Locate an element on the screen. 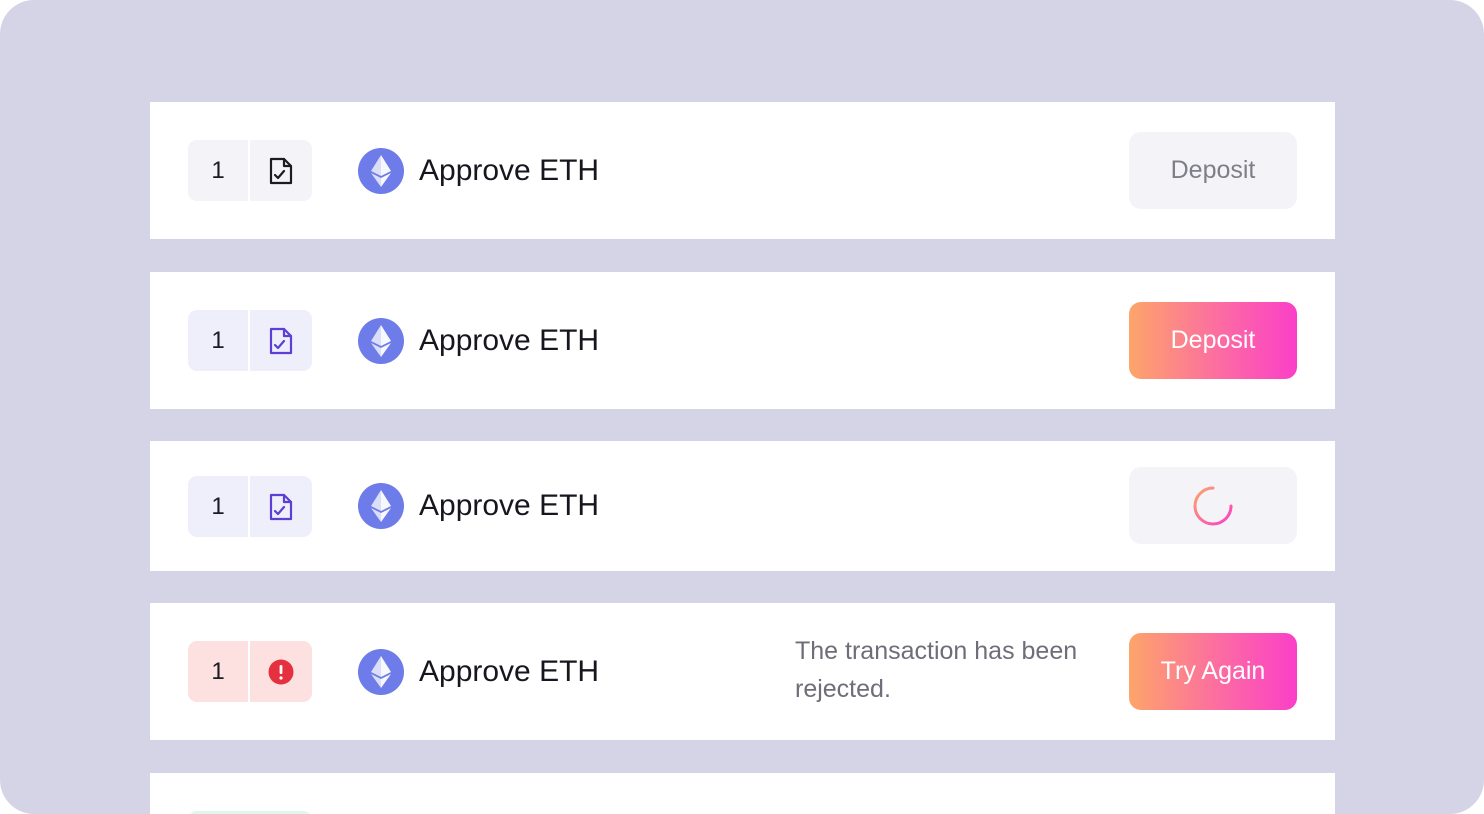 Image resolution: width=1484 pixels, height=814 pixels. spinner-icon is located at coordinates (1213, 505).